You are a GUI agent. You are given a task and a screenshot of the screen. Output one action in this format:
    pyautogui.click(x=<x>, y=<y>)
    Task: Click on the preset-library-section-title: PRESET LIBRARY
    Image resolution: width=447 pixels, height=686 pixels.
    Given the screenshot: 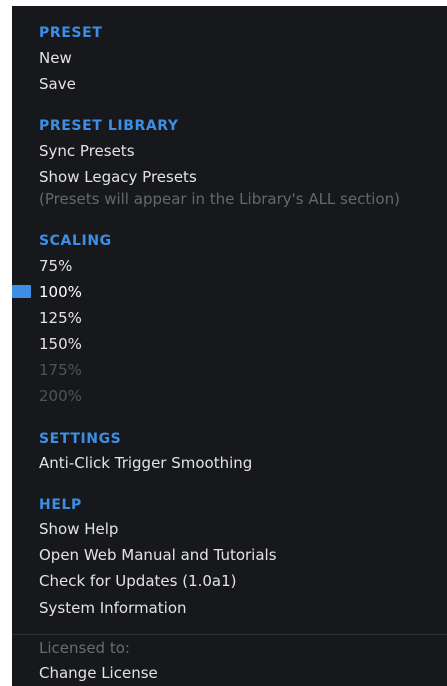 What is the action you would take?
    pyautogui.click(x=109, y=126)
    